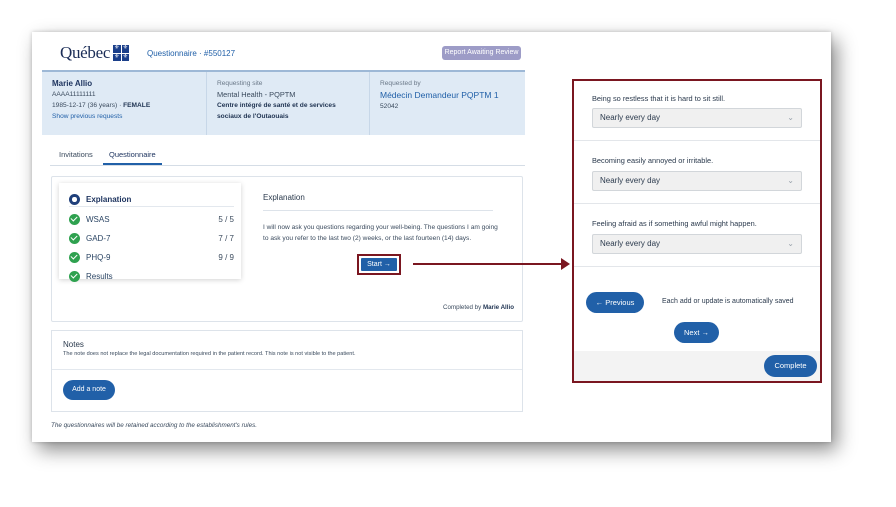  I want to click on explanation-title: Explanation, so click(284, 197).